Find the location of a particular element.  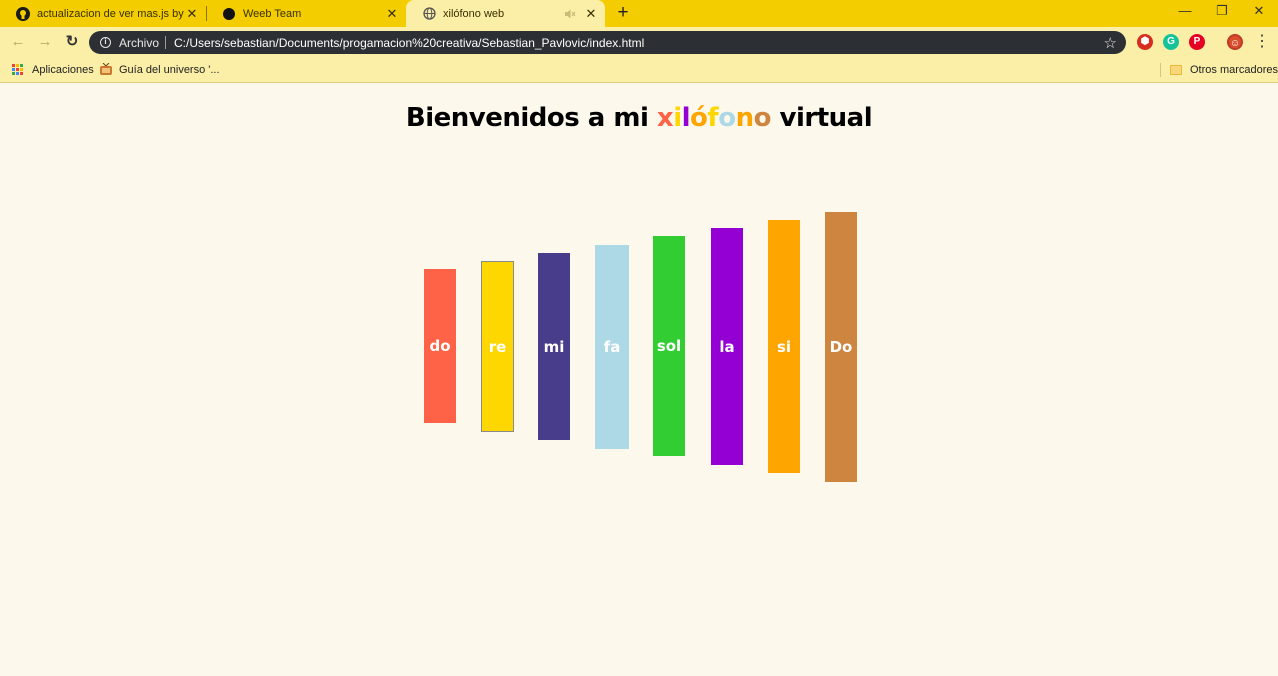

tab-xilofono-active: xilófono web ✕ is located at coordinates (505, 13).